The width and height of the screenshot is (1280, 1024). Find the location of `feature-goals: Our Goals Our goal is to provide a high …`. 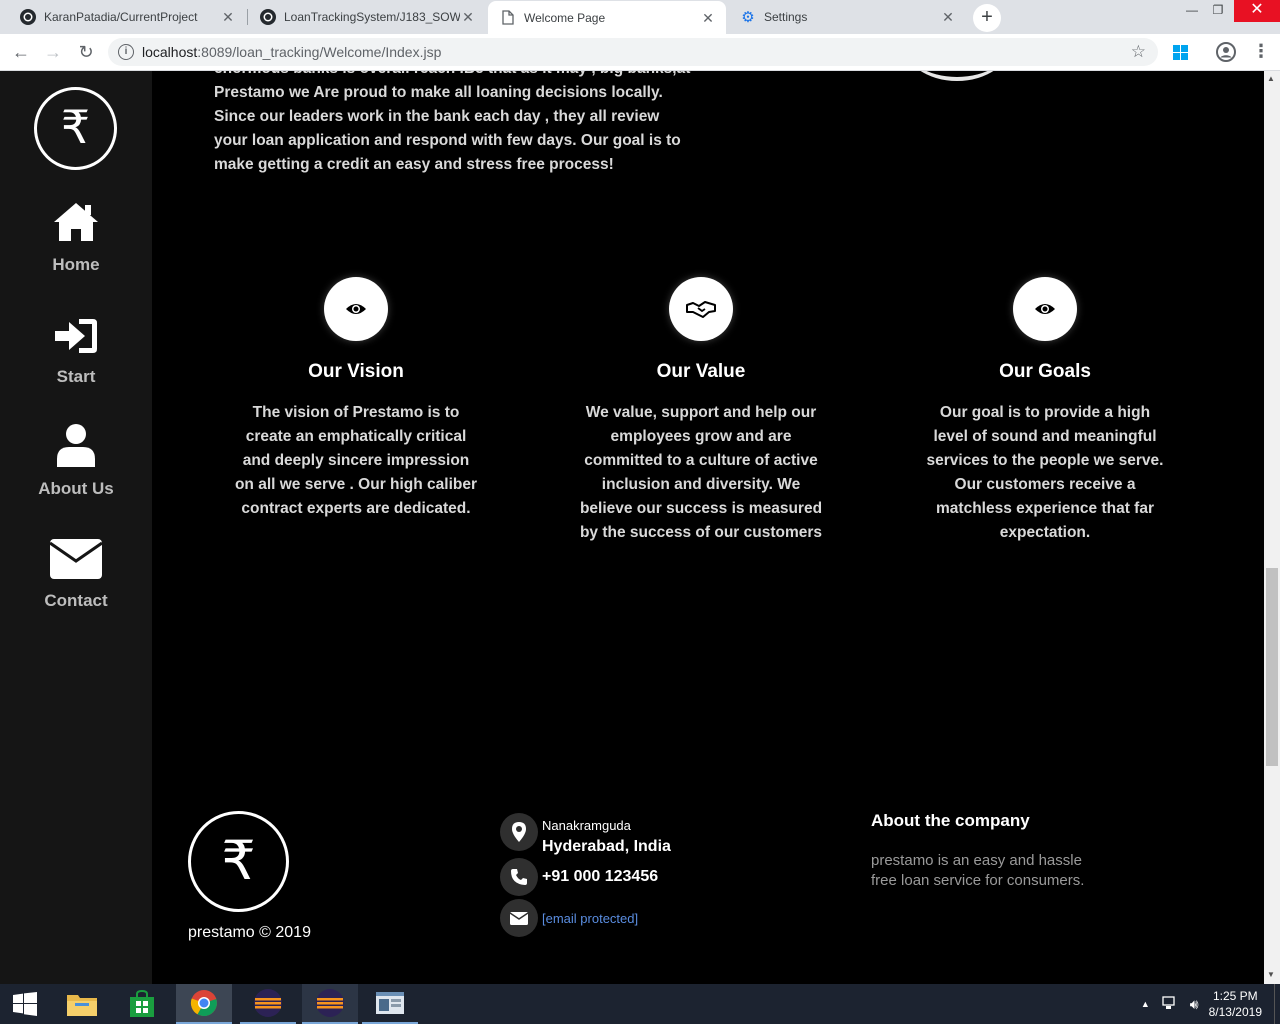

feature-goals: Our Goals Our goal is to provide a high … is located at coordinates (1045, 411).